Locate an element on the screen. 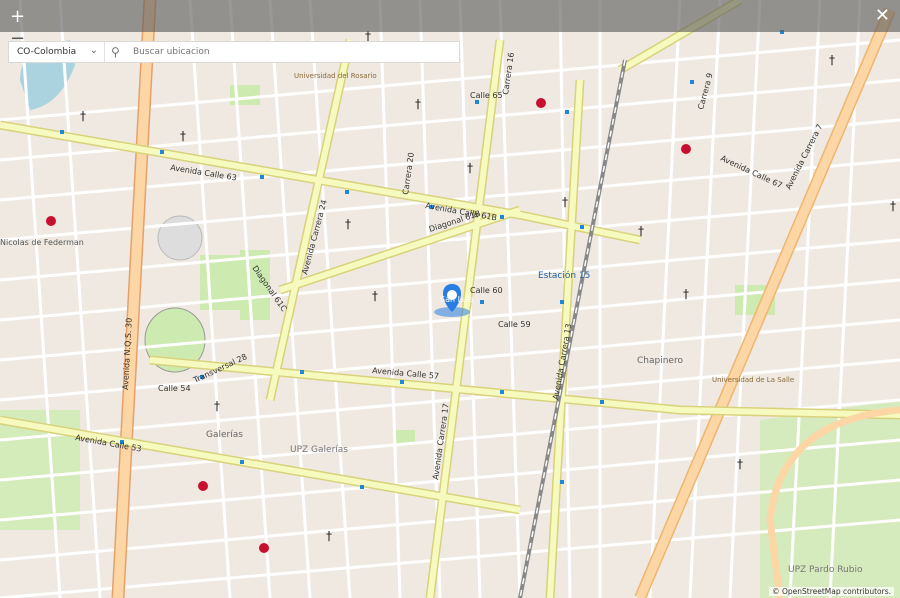 The width and height of the screenshot is (900, 598). label-calle-59: Calle 59 is located at coordinates (514, 324).